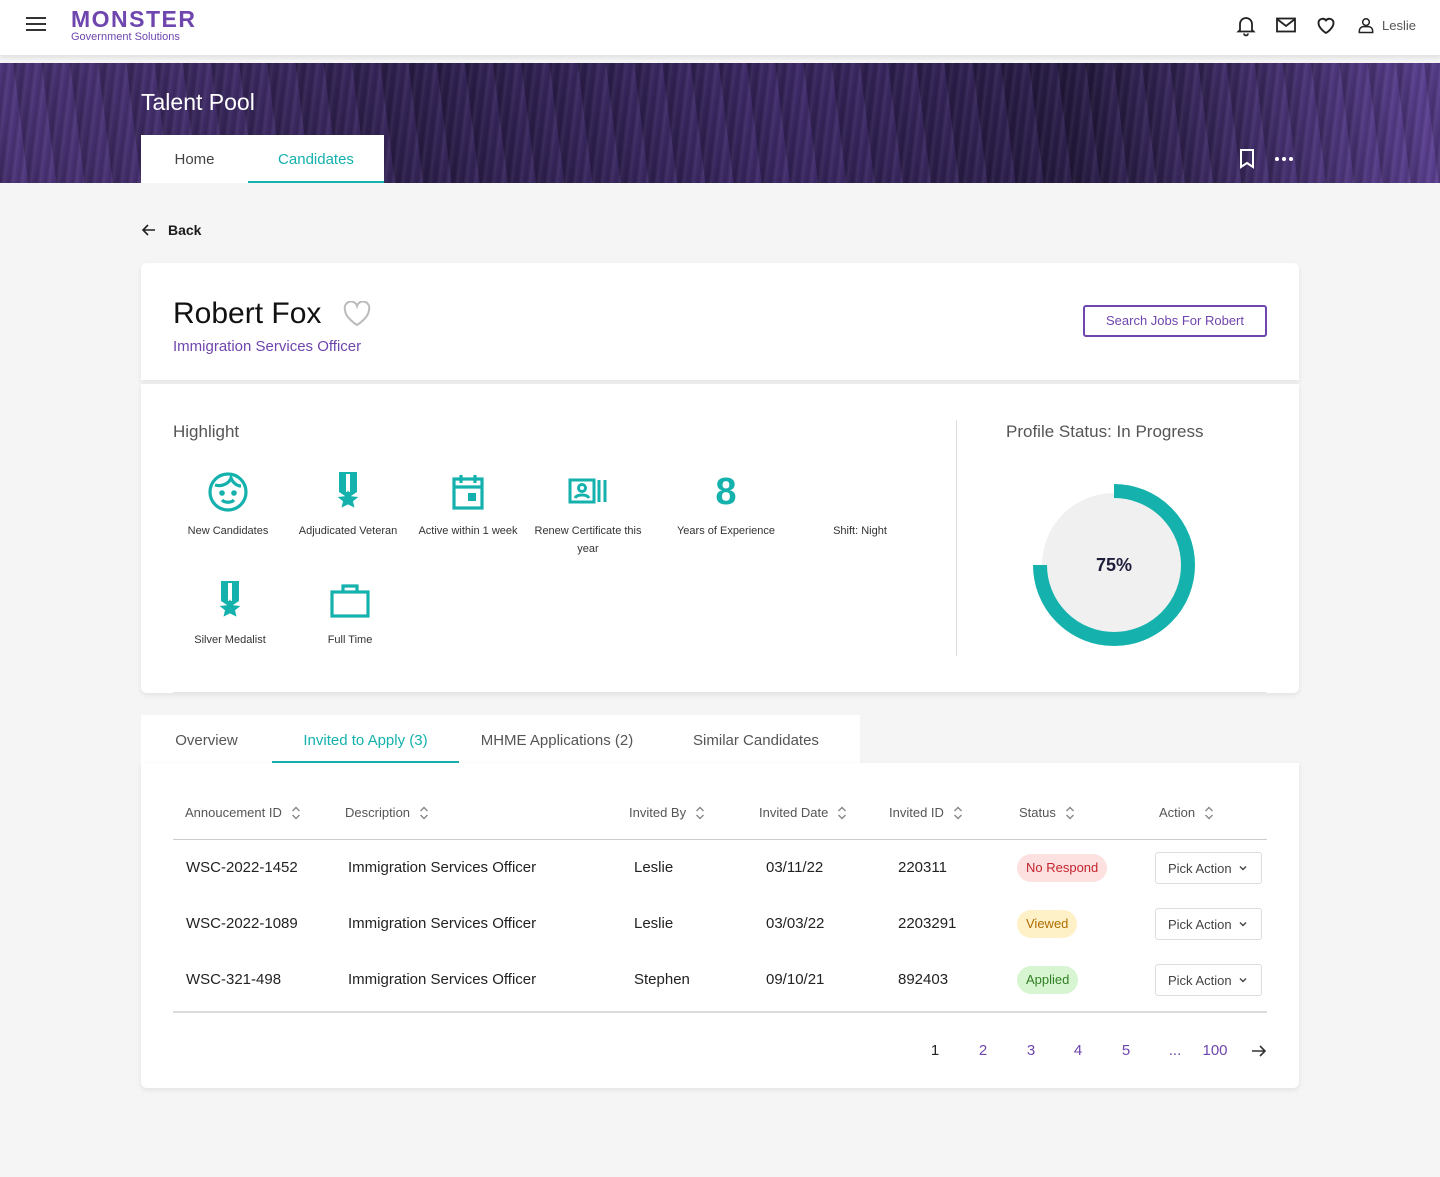 The width and height of the screenshot is (1440, 1177). I want to click on column-label: Invited Date, so click(794, 812).